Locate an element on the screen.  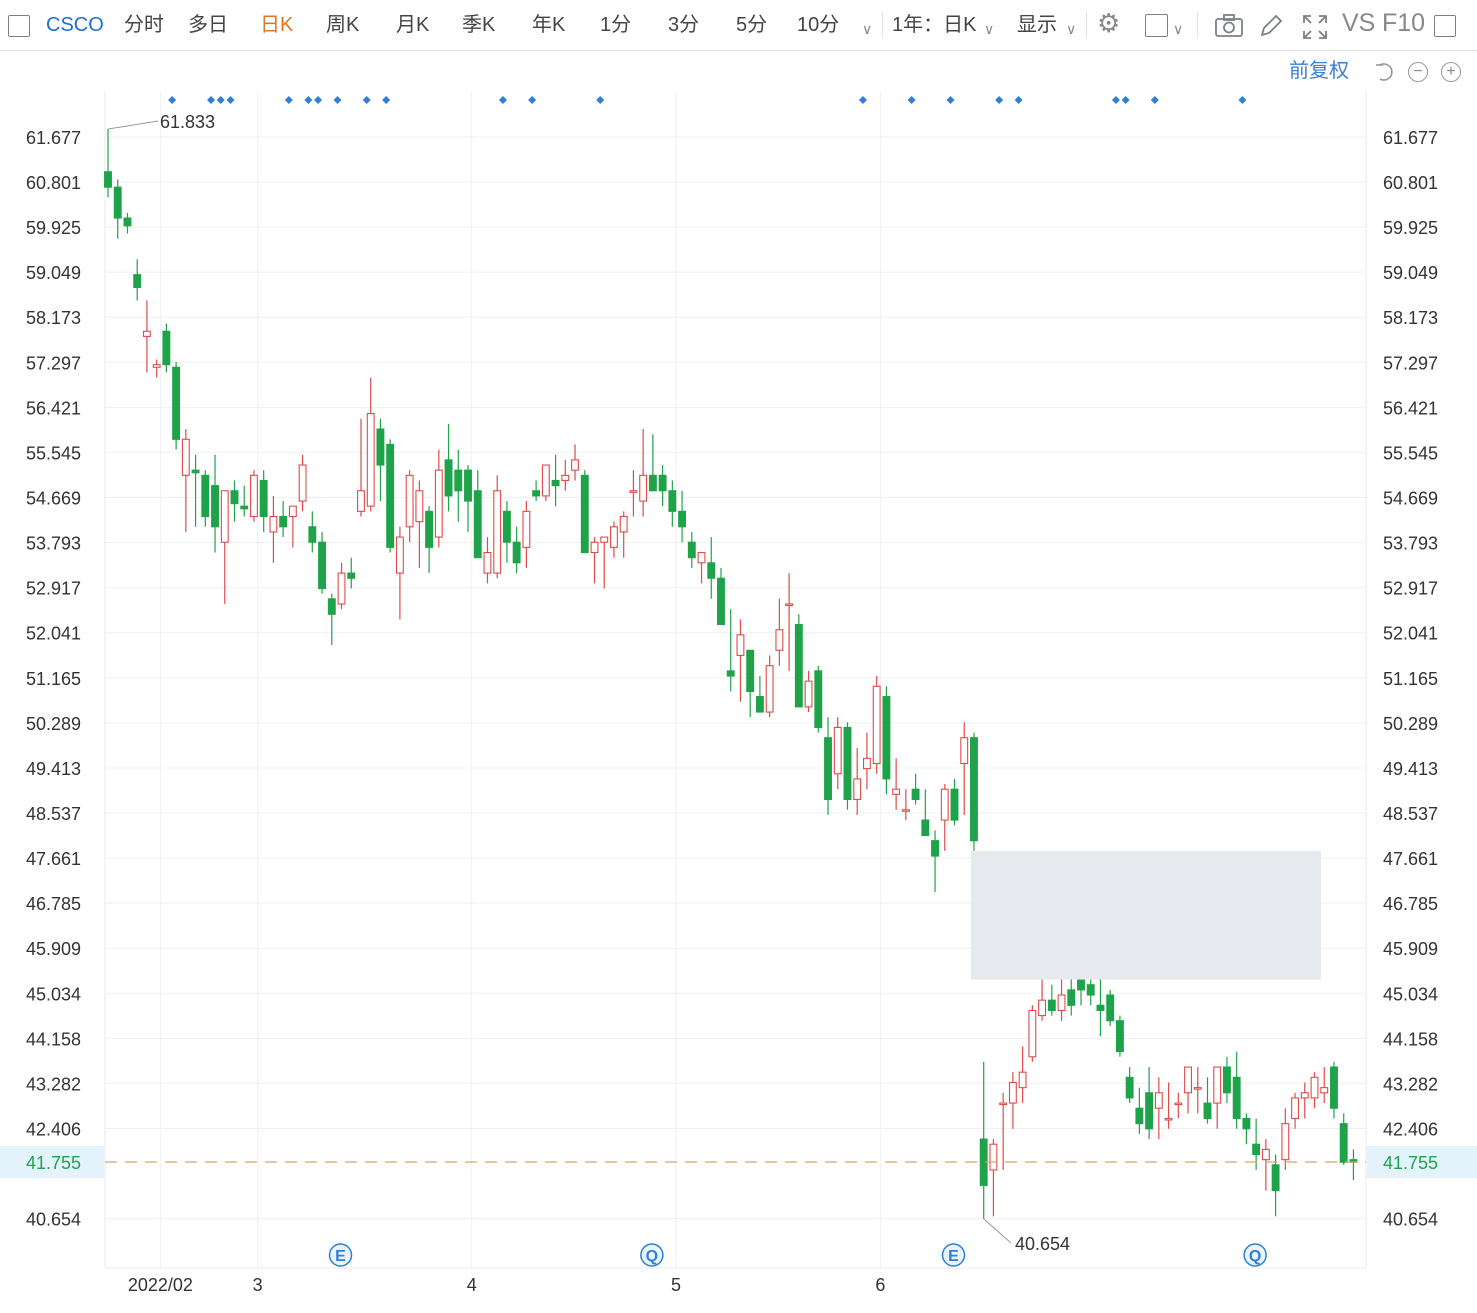
tab-zhouk: 周K is located at coordinates (342, 25).